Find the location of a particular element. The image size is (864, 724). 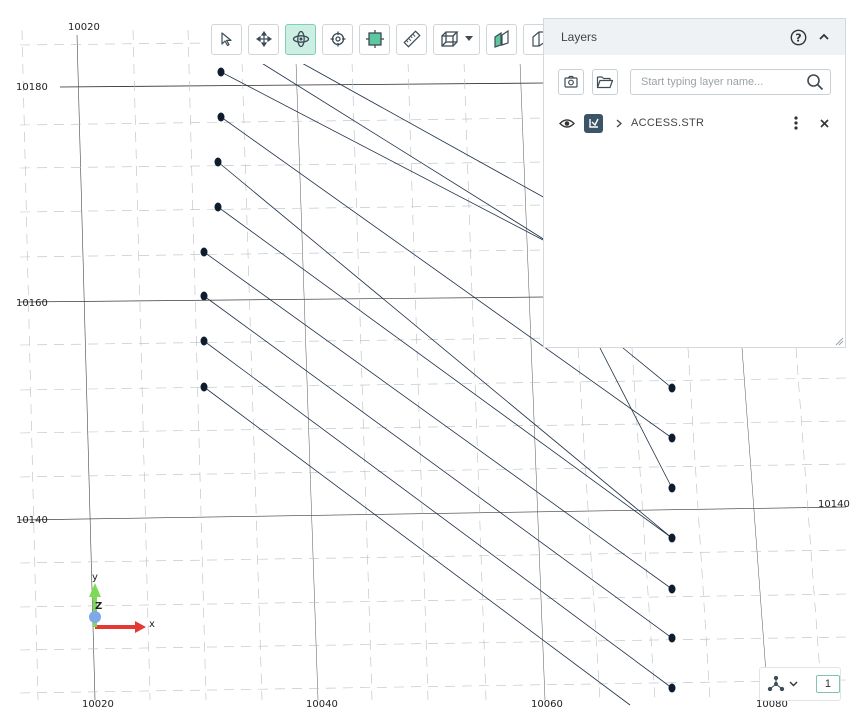

axis-label-y-10180: 10180 is located at coordinates (32, 87).